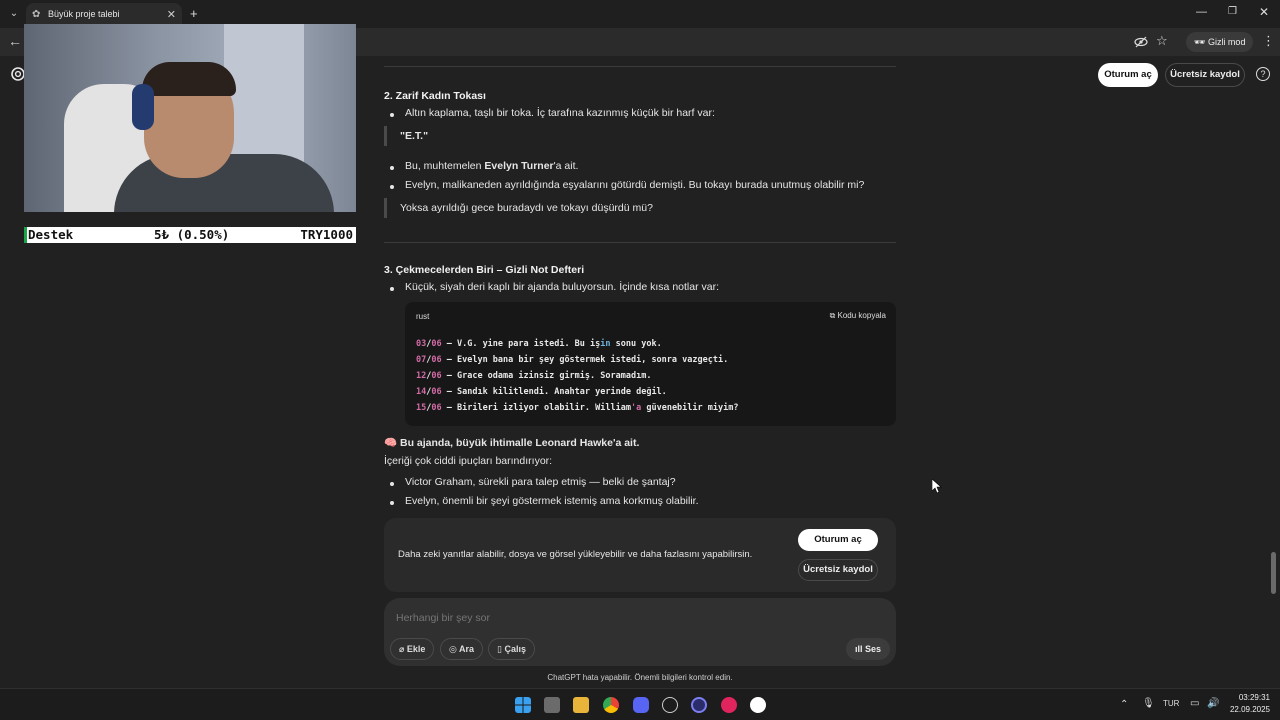 The image size is (1280, 720). What do you see at coordinates (1246, 709) in the screenshot?
I see `clock-date: 22.09.2025` at bounding box center [1246, 709].